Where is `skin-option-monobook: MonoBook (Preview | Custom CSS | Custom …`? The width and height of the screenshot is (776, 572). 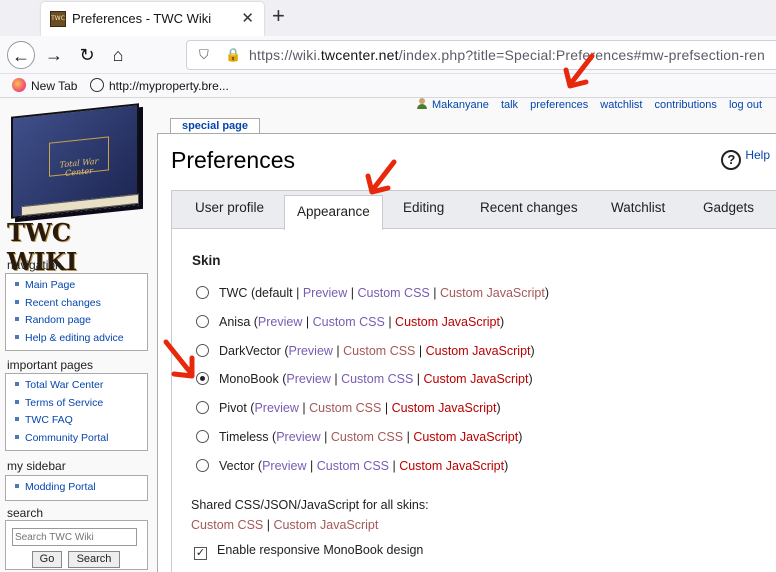 skin-option-monobook: MonoBook (Preview | Custom CSS | Custom … is located at coordinates (364, 379).